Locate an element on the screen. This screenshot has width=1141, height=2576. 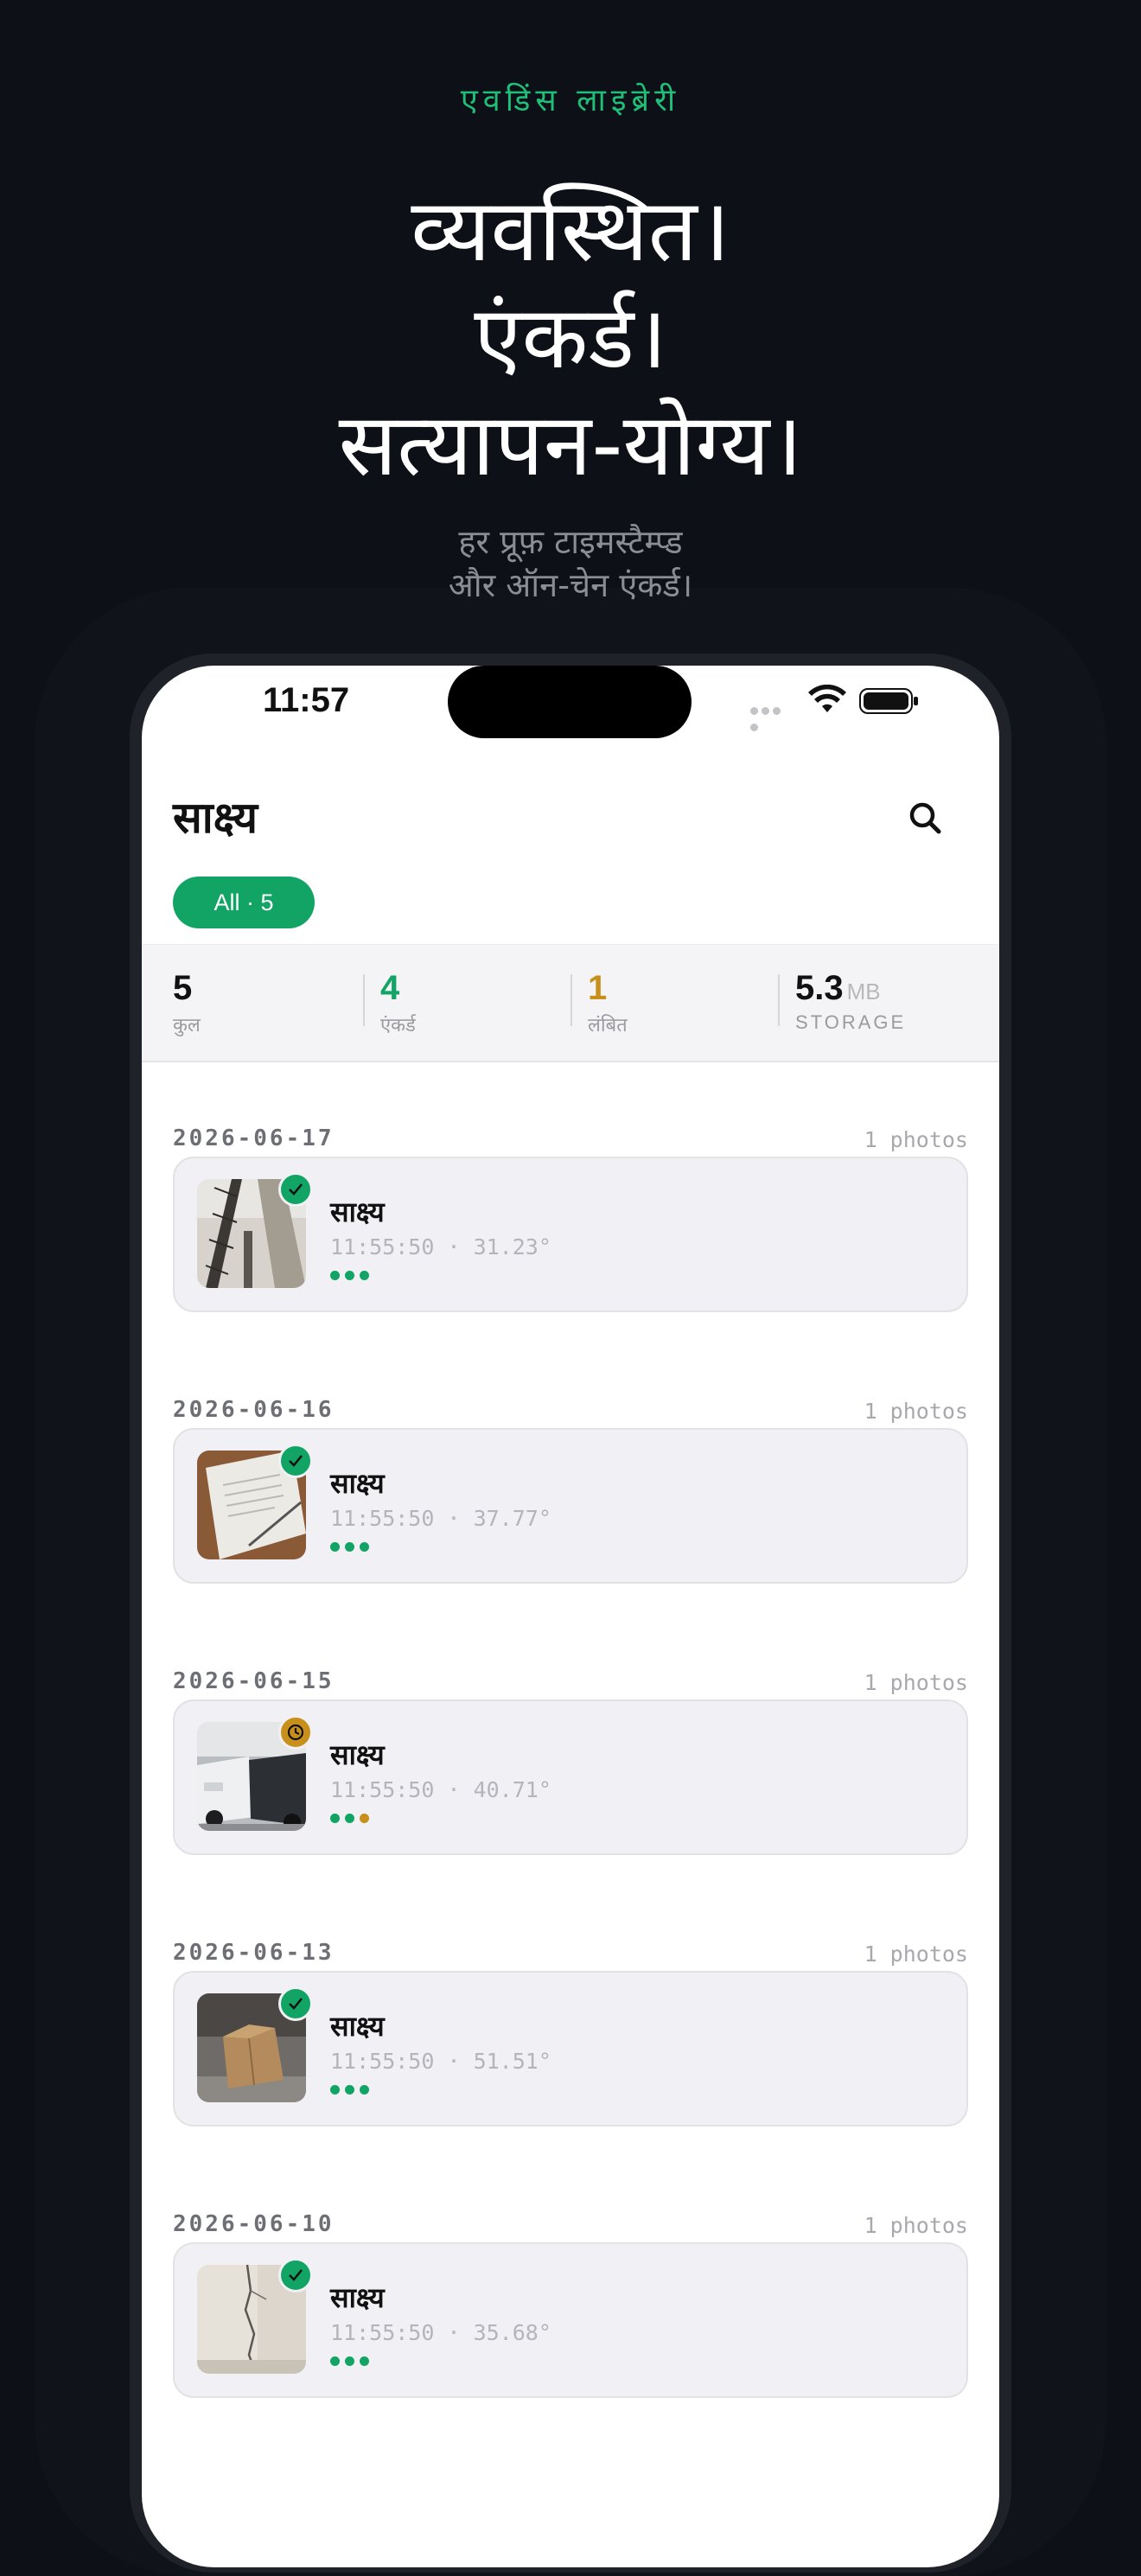
card-meta: 11:55:50 · 37.77° is located at coordinates (440, 1518).